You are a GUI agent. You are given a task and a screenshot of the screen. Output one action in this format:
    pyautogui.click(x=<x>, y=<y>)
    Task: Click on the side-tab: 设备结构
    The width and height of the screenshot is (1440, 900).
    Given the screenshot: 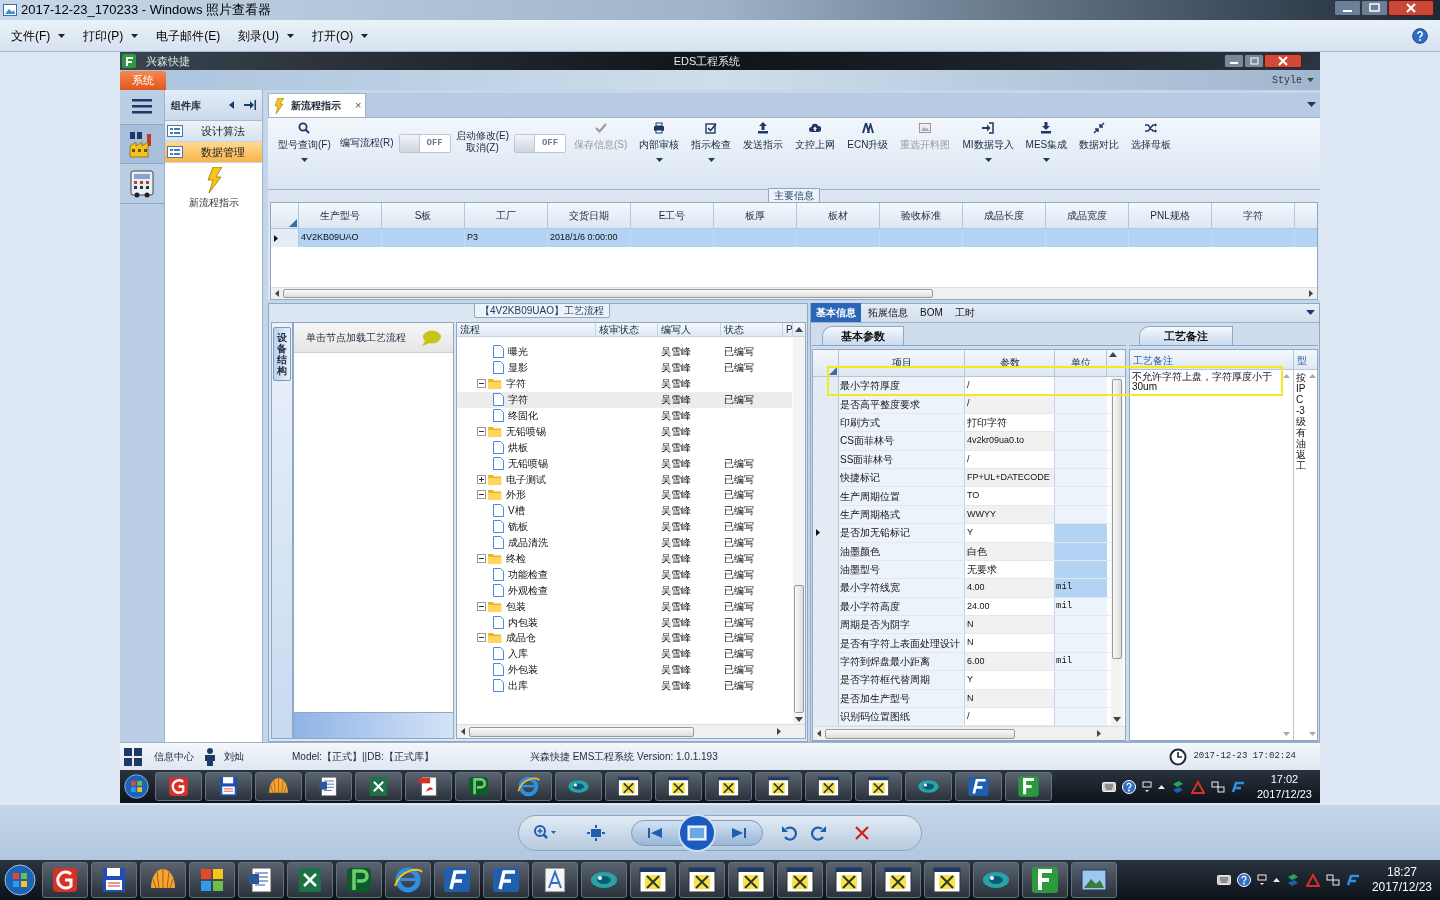 What is the action you would take?
    pyautogui.click(x=282, y=354)
    